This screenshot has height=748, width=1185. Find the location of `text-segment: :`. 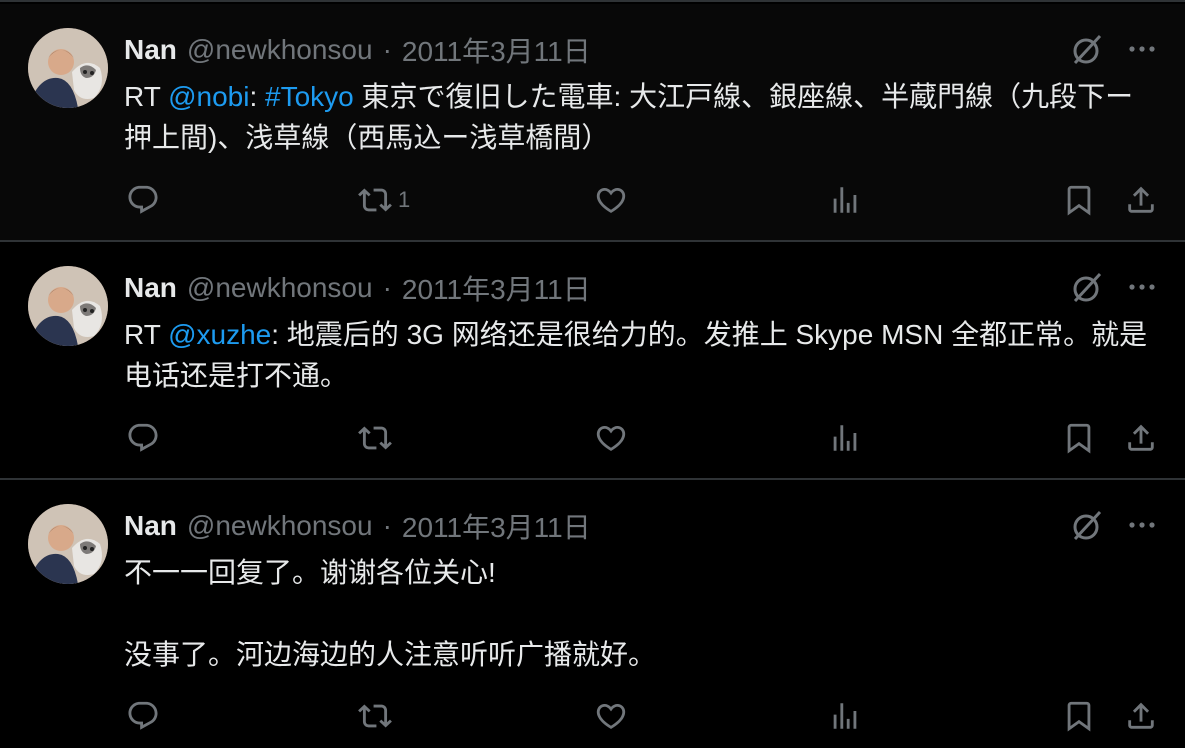

text-segment: : is located at coordinates (257, 96).